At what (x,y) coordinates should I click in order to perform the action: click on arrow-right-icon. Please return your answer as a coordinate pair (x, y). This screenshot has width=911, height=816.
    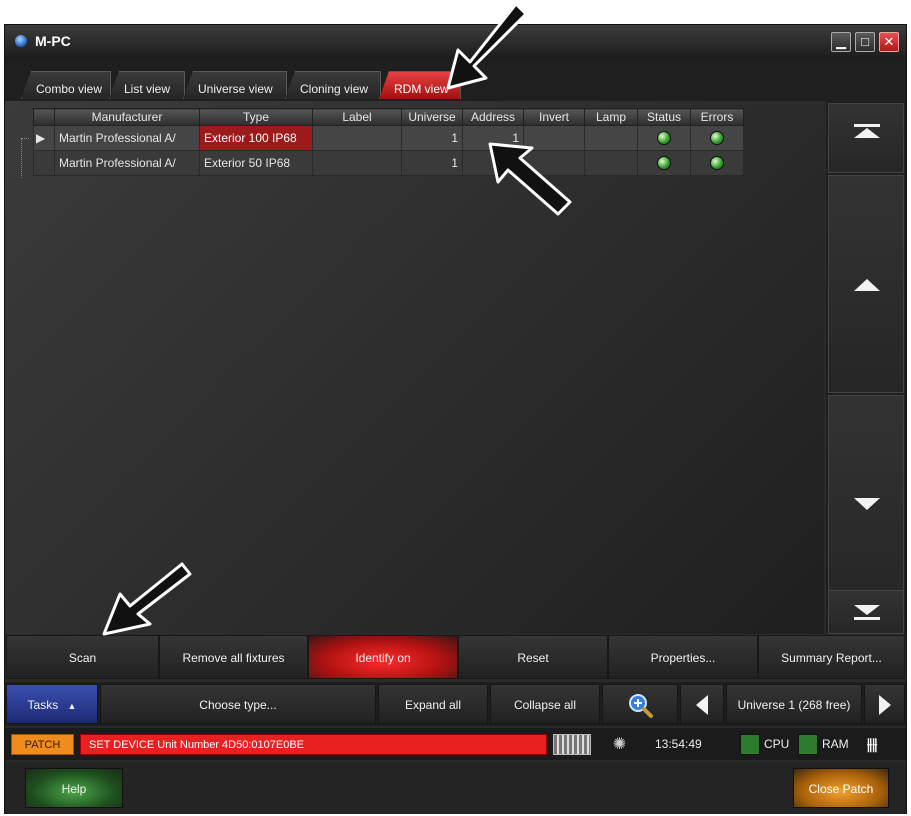
    Looking at the image, I should click on (884, 705).